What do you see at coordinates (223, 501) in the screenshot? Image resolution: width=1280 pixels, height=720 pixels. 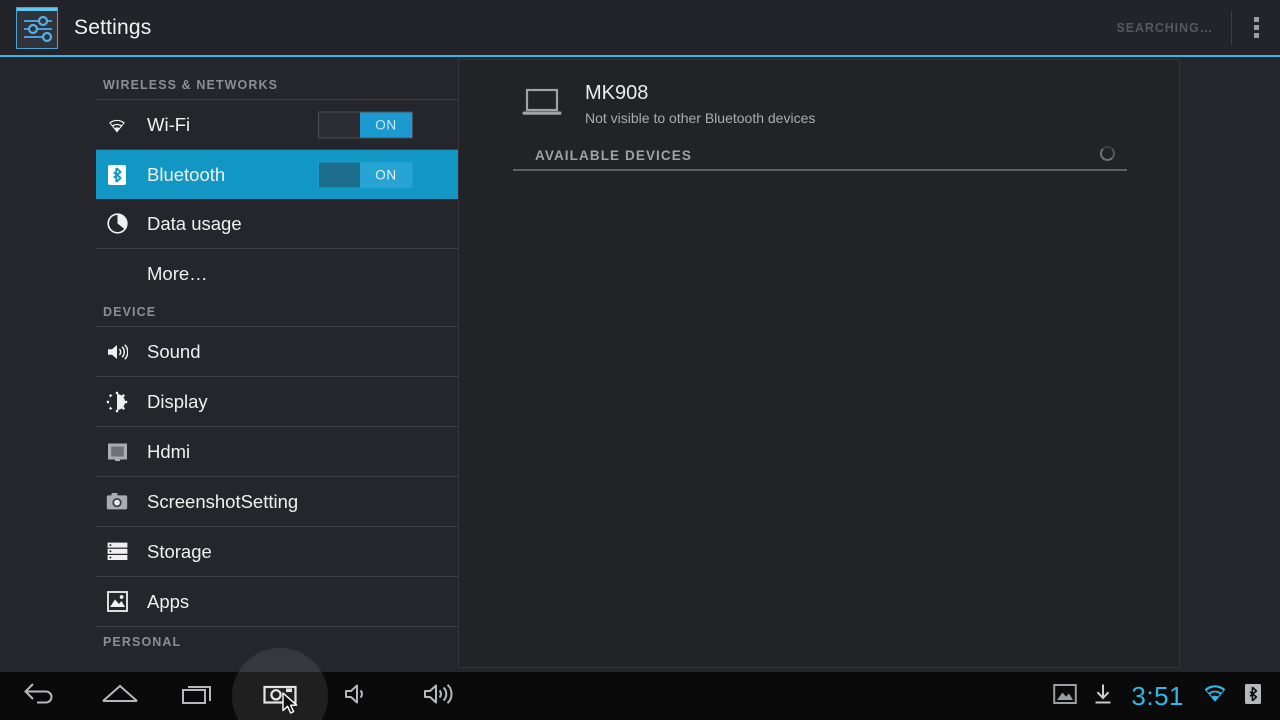 I see `sidebar-item-label: ScreenshotSetting` at bounding box center [223, 501].